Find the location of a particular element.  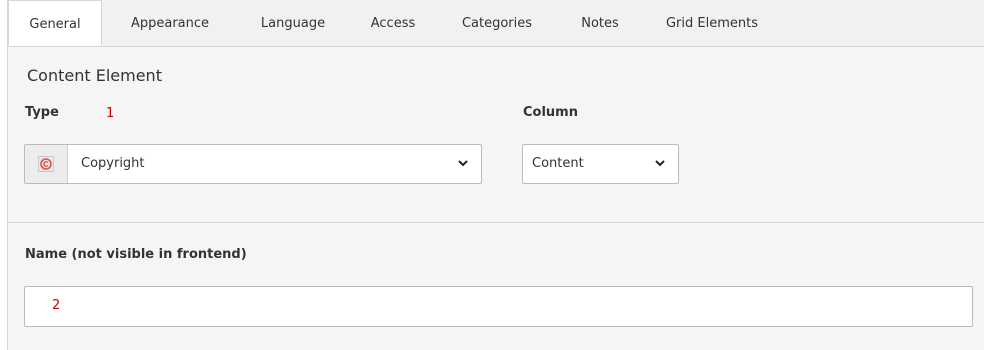

section-divider is located at coordinates (496, 222).